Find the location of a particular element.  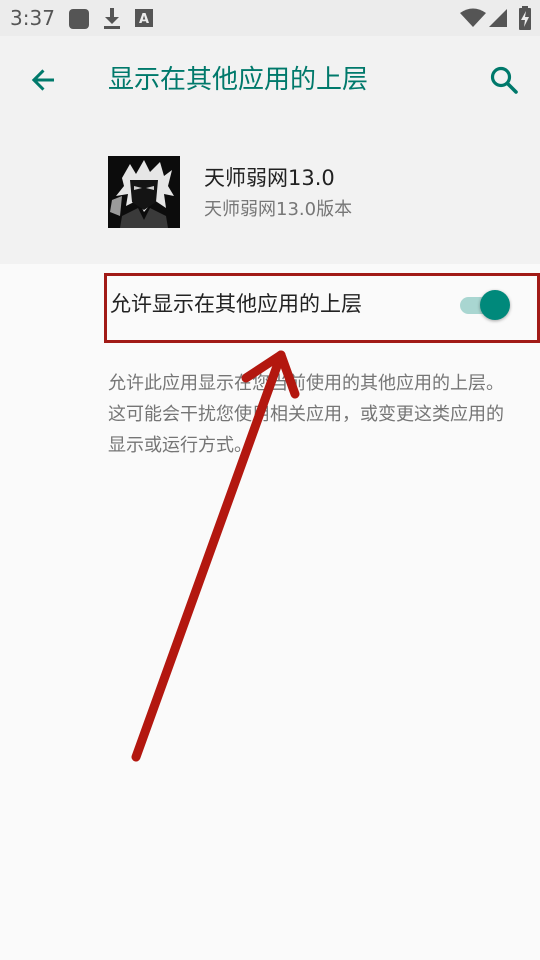

allow-overlay-setting-row: 允许显示在其他应用的上层 is located at coordinates (270, 306).